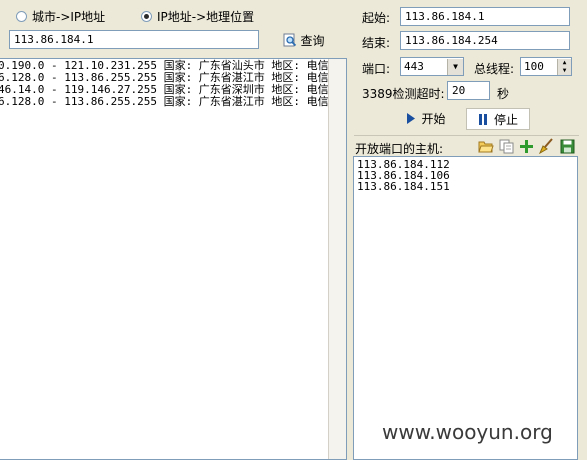 The width and height of the screenshot is (587, 460). Describe the element at coordinates (470, 135) in the screenshot. I see `section-divider` at that location.